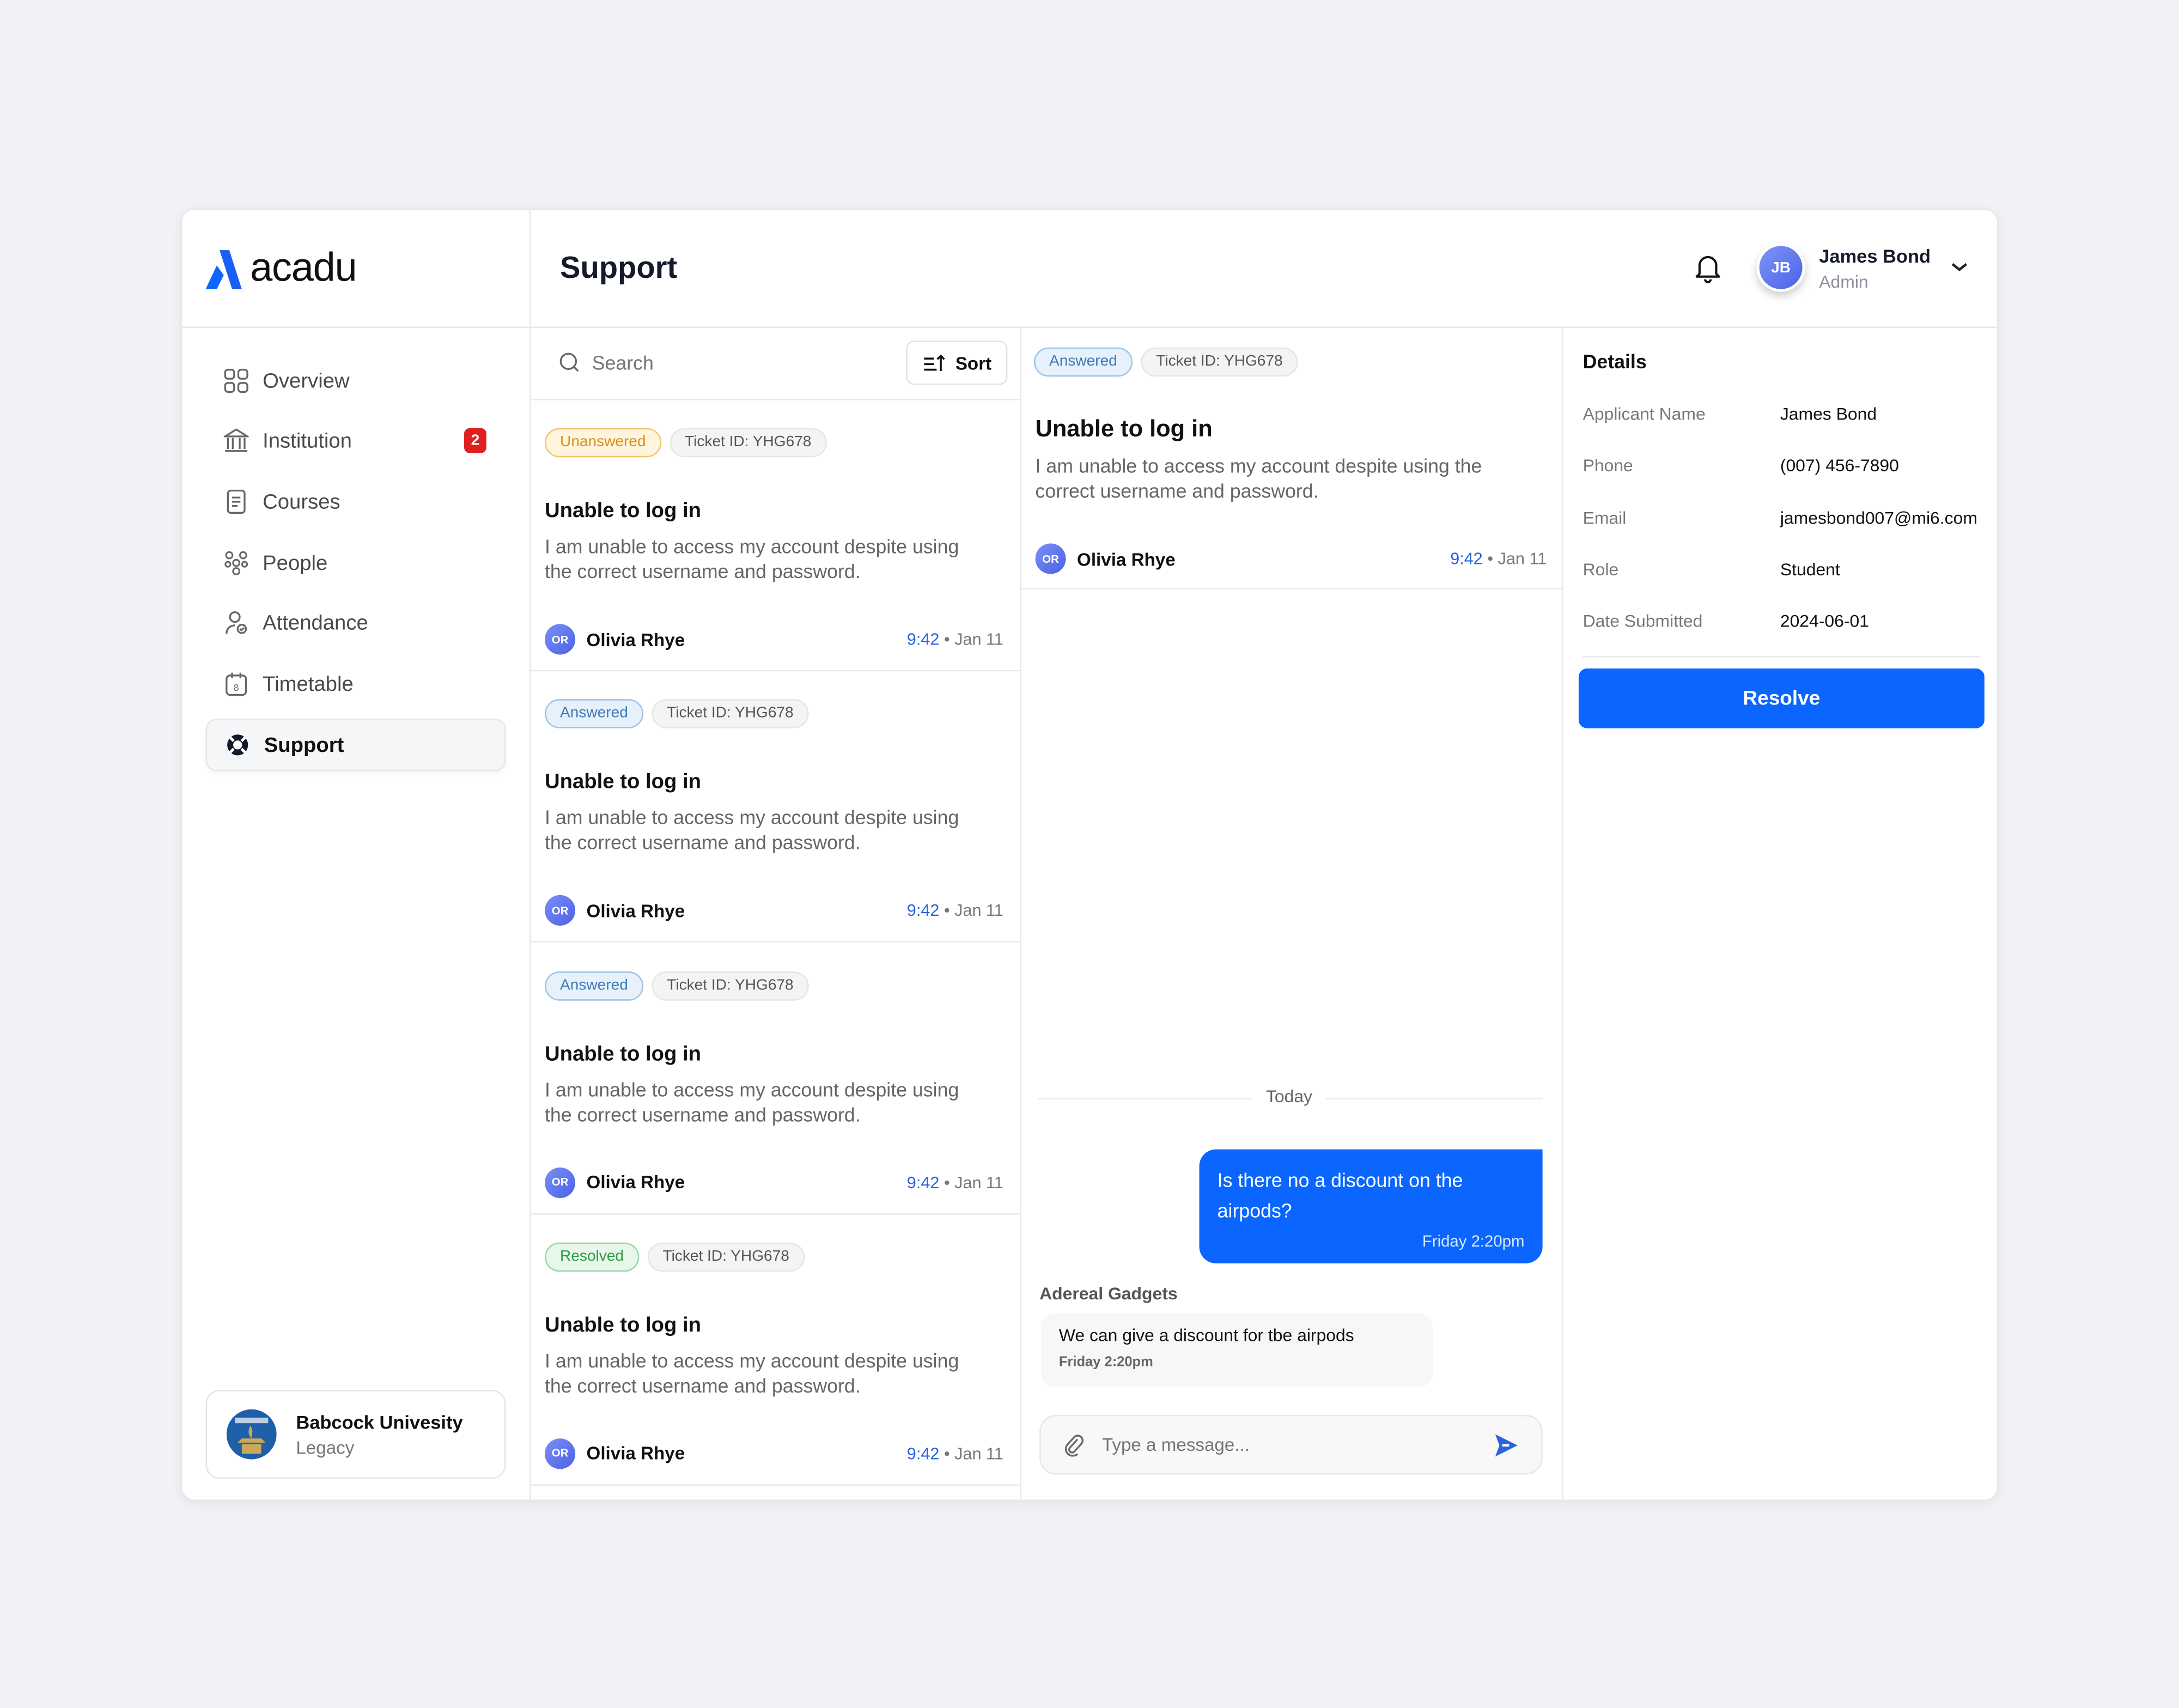  What do you see at coordinates (1642, 621) in the screenshot?
I see `detail-label: Date Submitted` at bounding box center [1642, 621].